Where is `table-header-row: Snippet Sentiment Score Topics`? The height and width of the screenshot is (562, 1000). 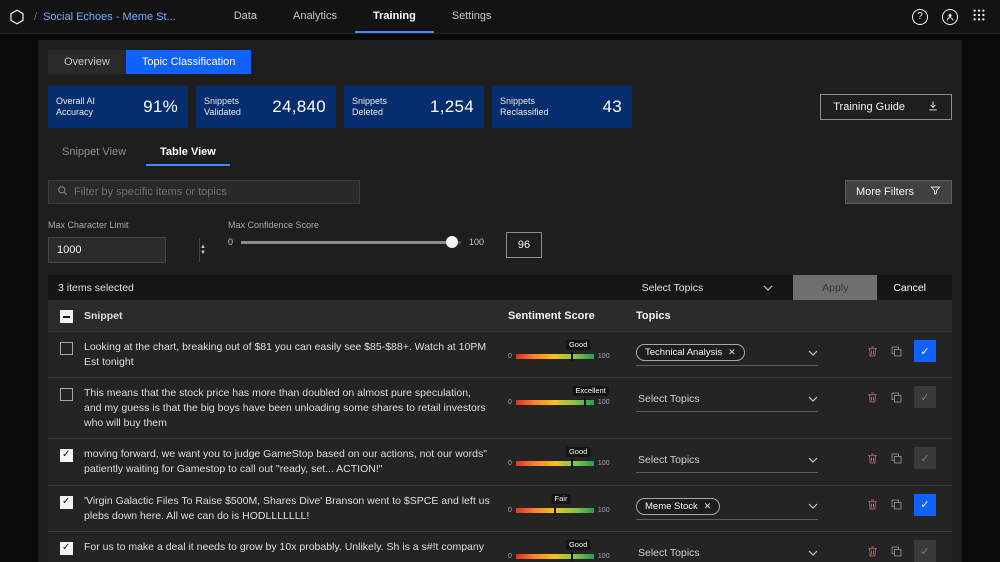 table-header-row: Snippet Sentiment Score Topics is located at coordinates (500, 316).